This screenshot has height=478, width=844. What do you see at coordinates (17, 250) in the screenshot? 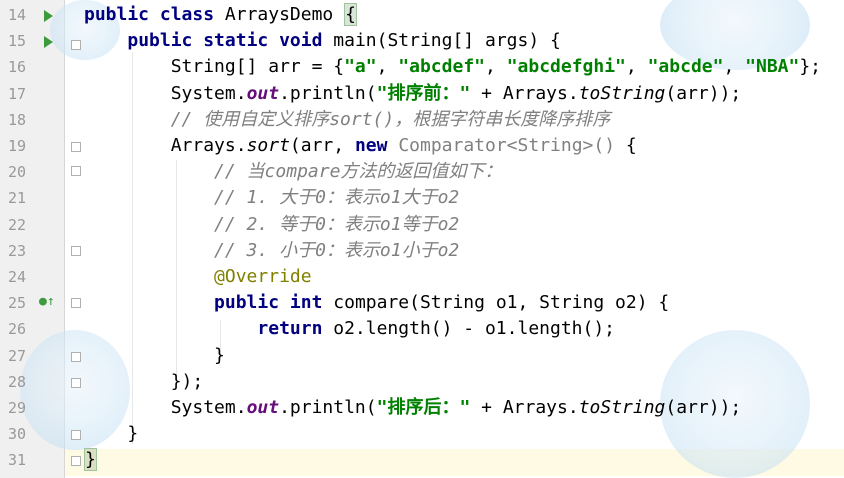
I see `line-number: 23` at bounding box center [17, 250].